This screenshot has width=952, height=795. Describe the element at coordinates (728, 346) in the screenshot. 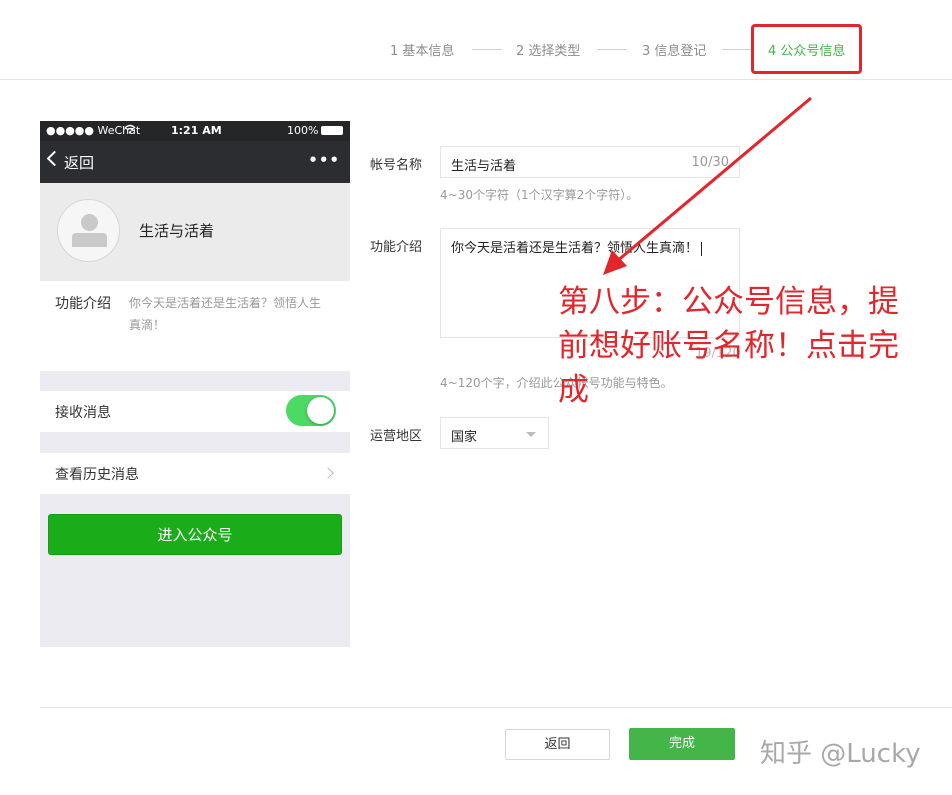

I see `annotation-text: 第八步：公众号信息，提前想好账号名称！点击完成` at that location.